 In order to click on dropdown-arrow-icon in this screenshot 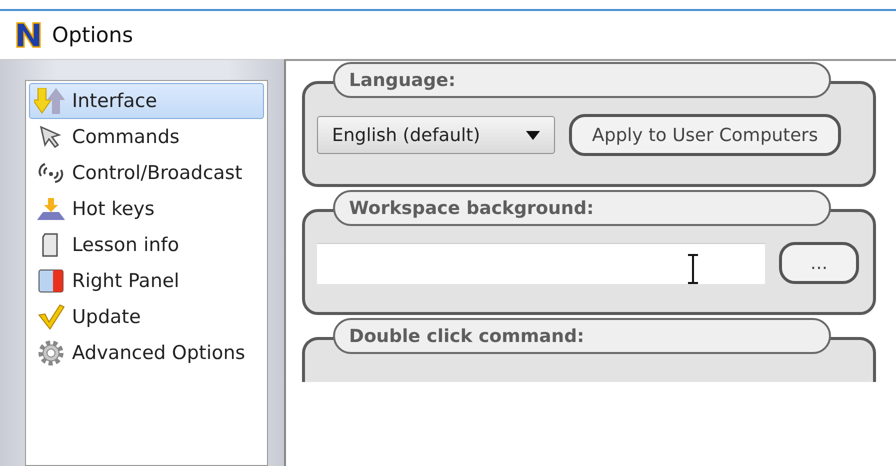, I will do `click(533, 135)`.